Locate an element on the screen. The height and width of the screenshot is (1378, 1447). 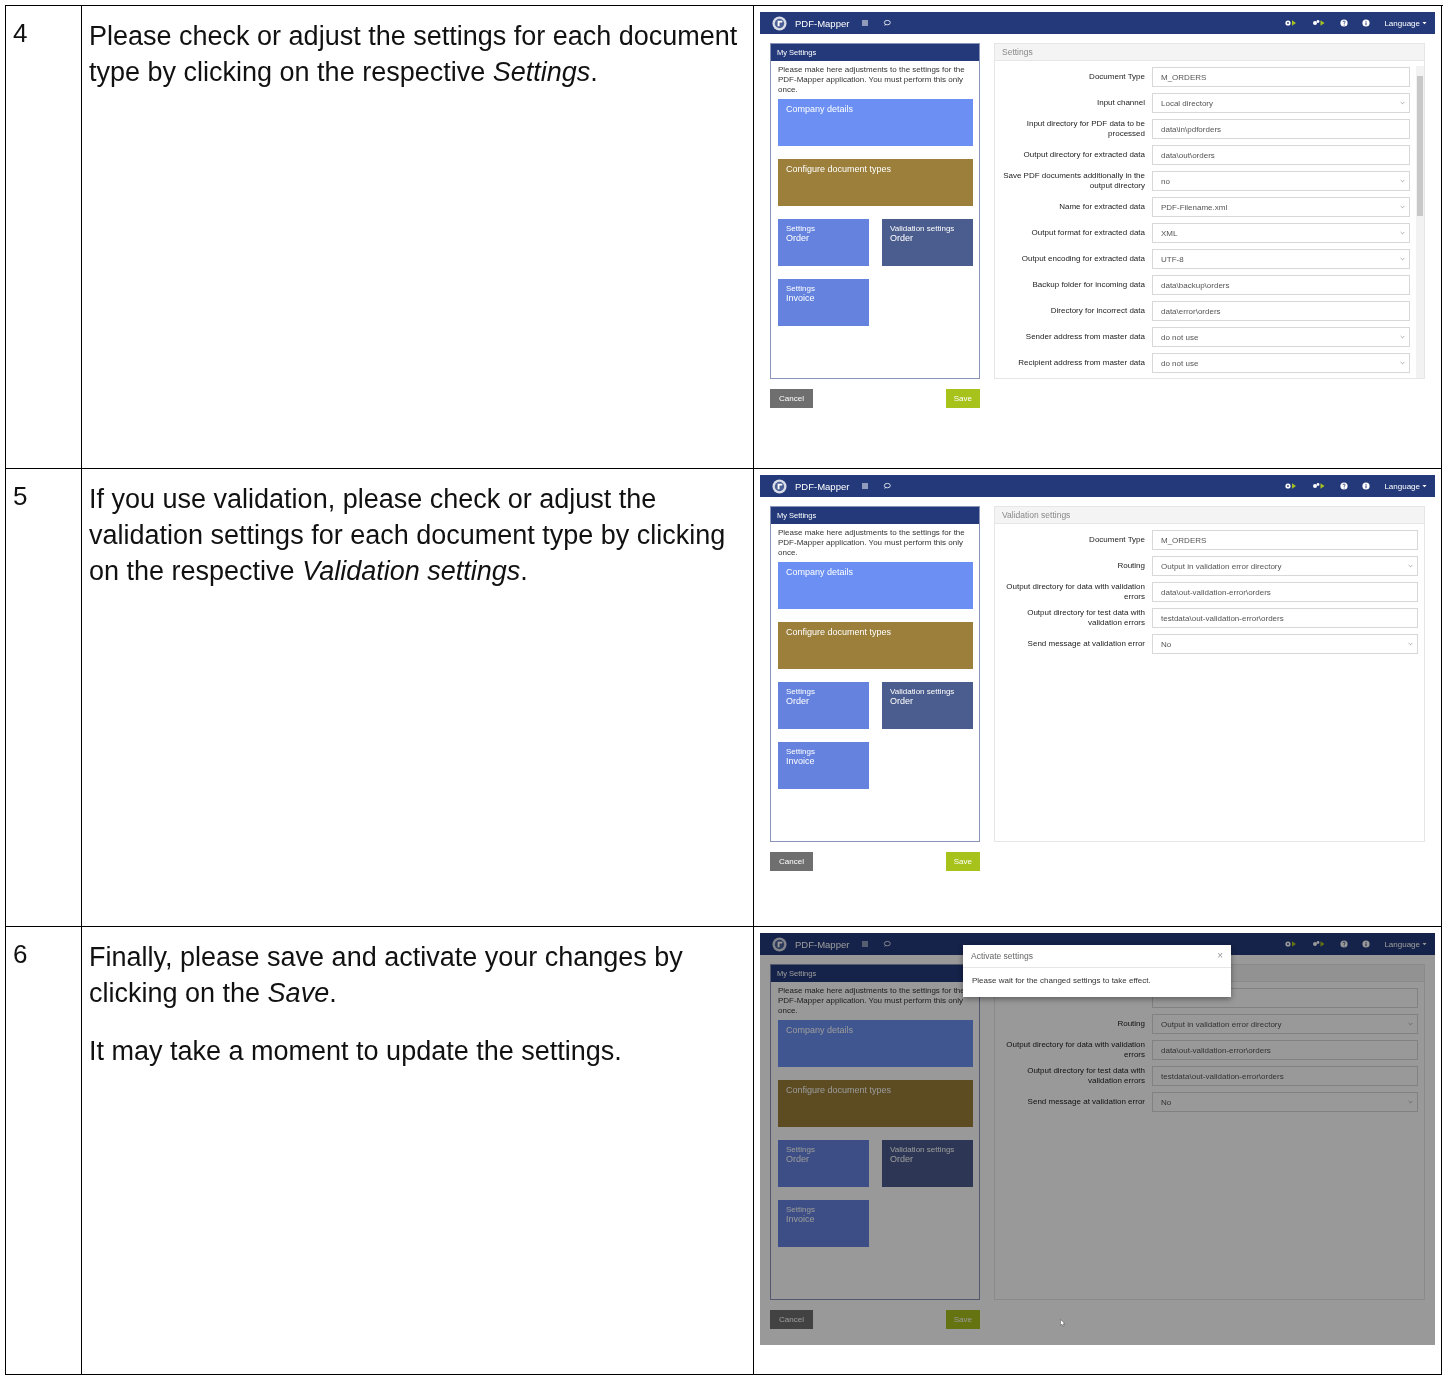
dropdown-field: no is located at coordinates (1281, 181).